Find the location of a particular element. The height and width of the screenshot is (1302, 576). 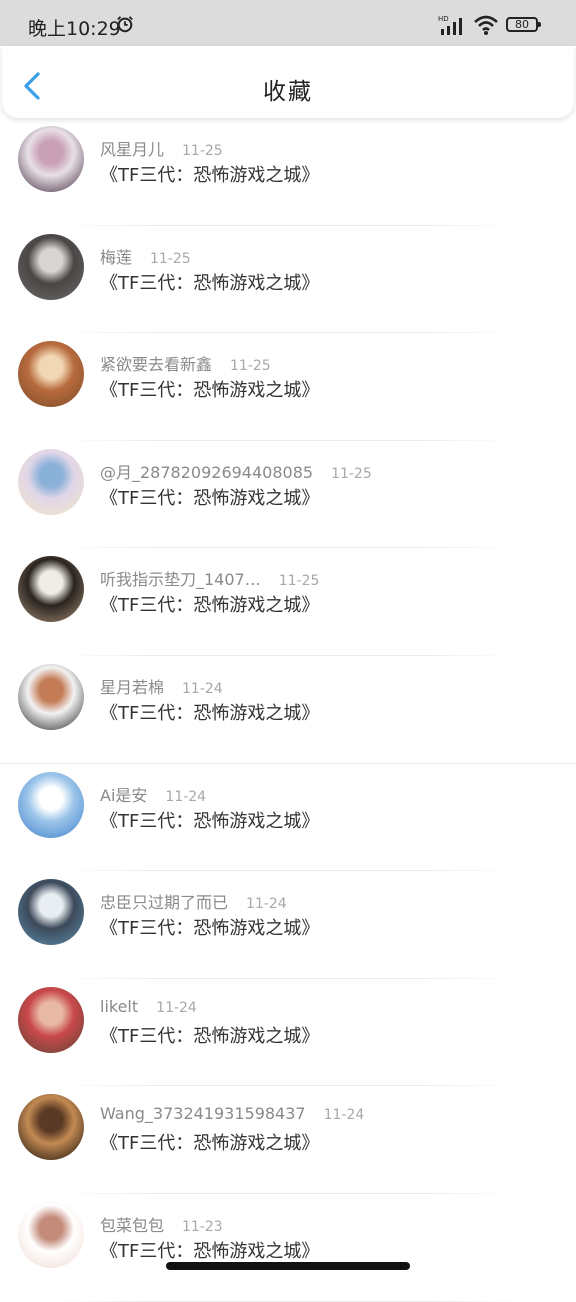

username: 忠臣只过期了而已 is located at coordinates (164, 902).